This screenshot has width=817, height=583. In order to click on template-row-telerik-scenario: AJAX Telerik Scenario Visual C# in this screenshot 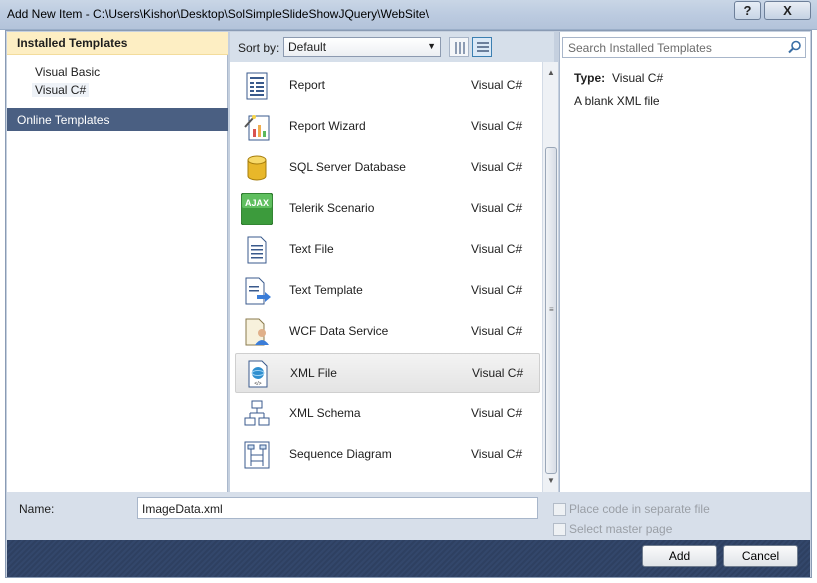, I will do `click(387, 209)`.